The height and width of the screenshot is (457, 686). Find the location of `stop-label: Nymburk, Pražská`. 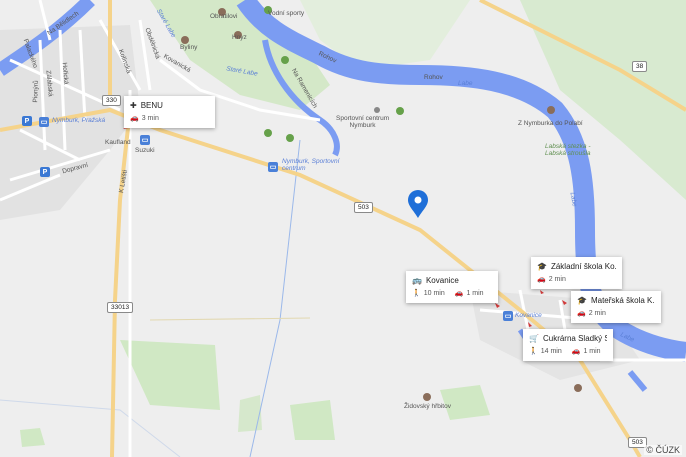

stop-label: Nymburk, Pražská is located at coordinates (79, 120).